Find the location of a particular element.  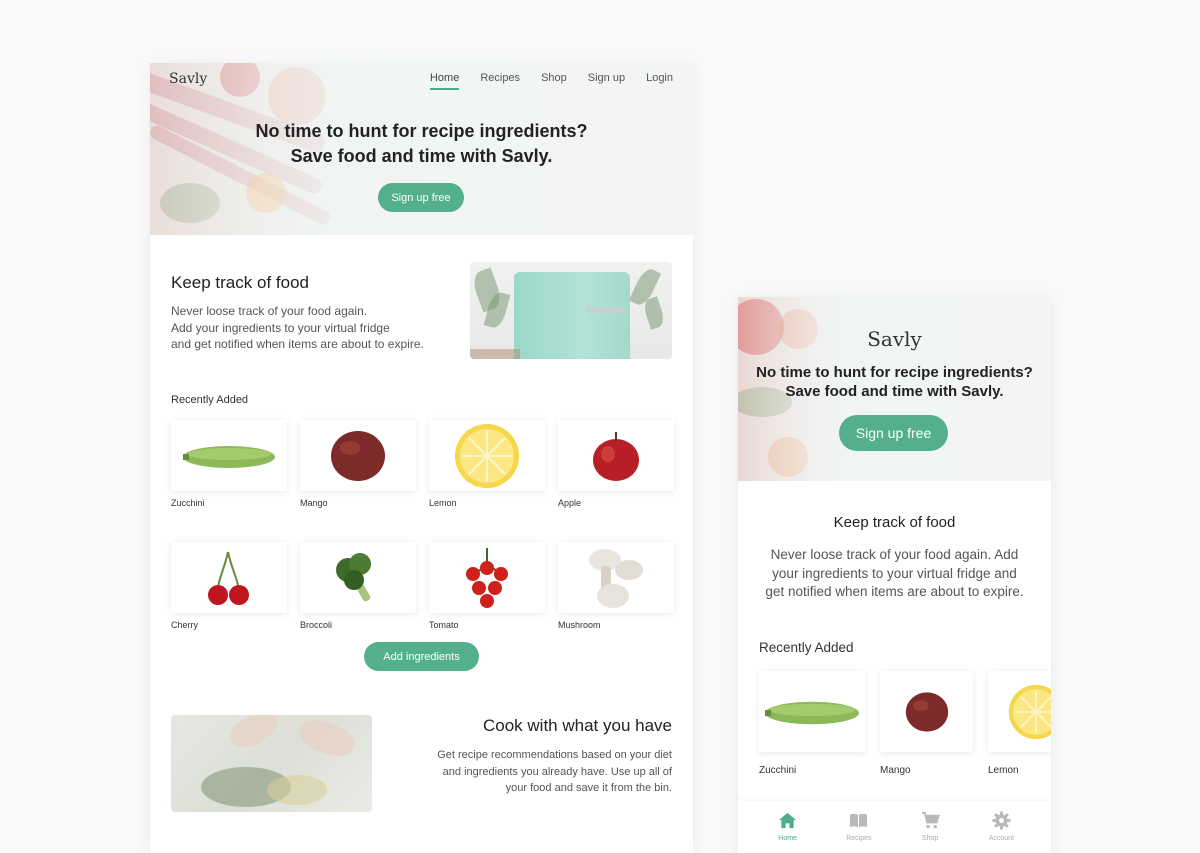

nav-shop: Shop is located at coordinates (554, 81).